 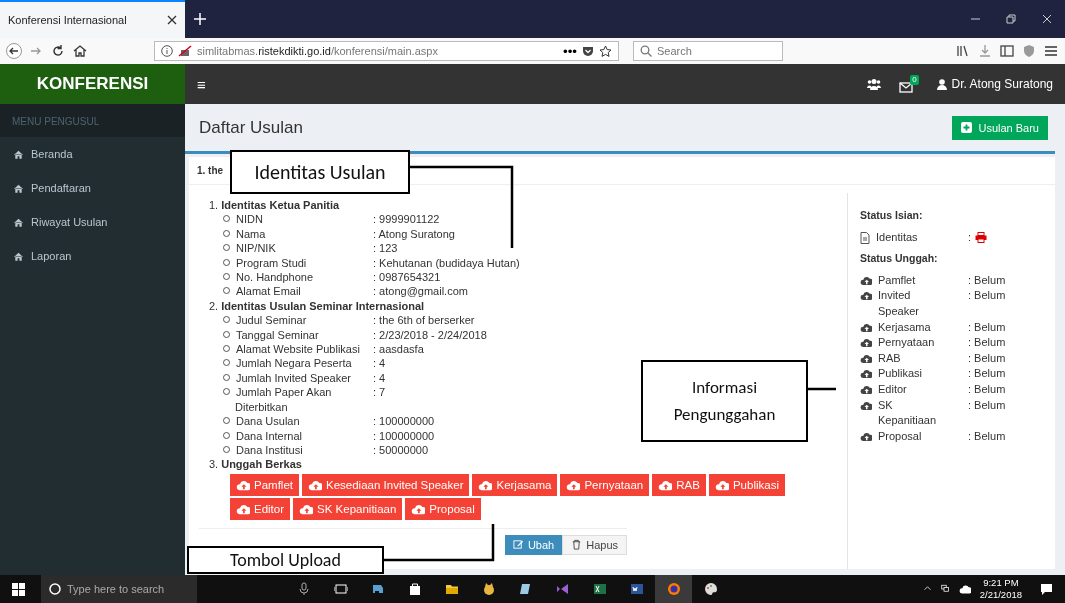 What do you see at coordinates (599, 589) in the screenshot?
I see `spreadsheet-icon` at bounding box center [599, 589].